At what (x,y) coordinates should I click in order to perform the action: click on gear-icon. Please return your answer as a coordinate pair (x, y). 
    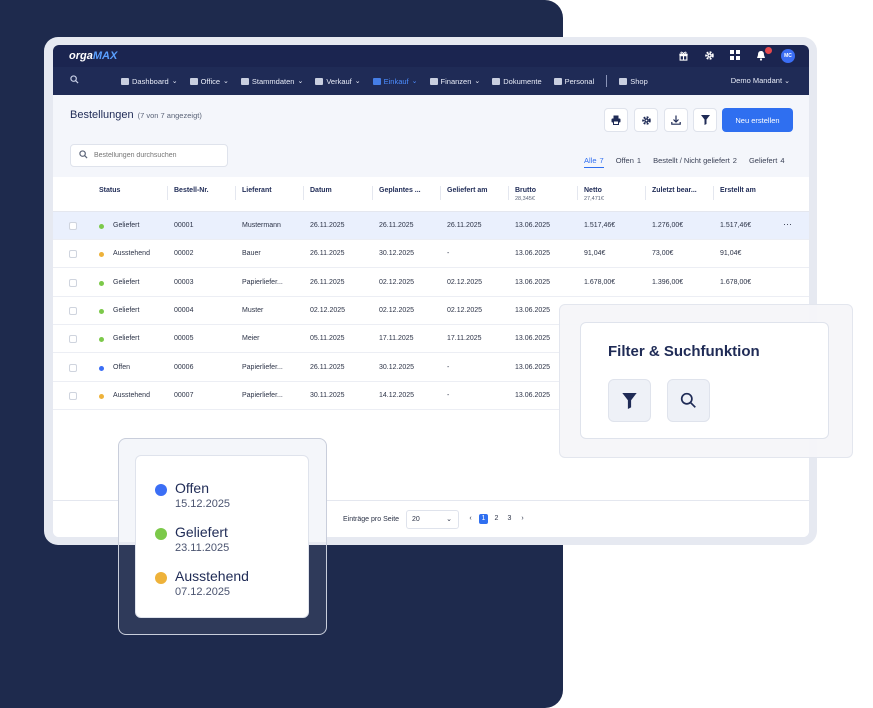
    Looking at the image, I should click on (709, 56).